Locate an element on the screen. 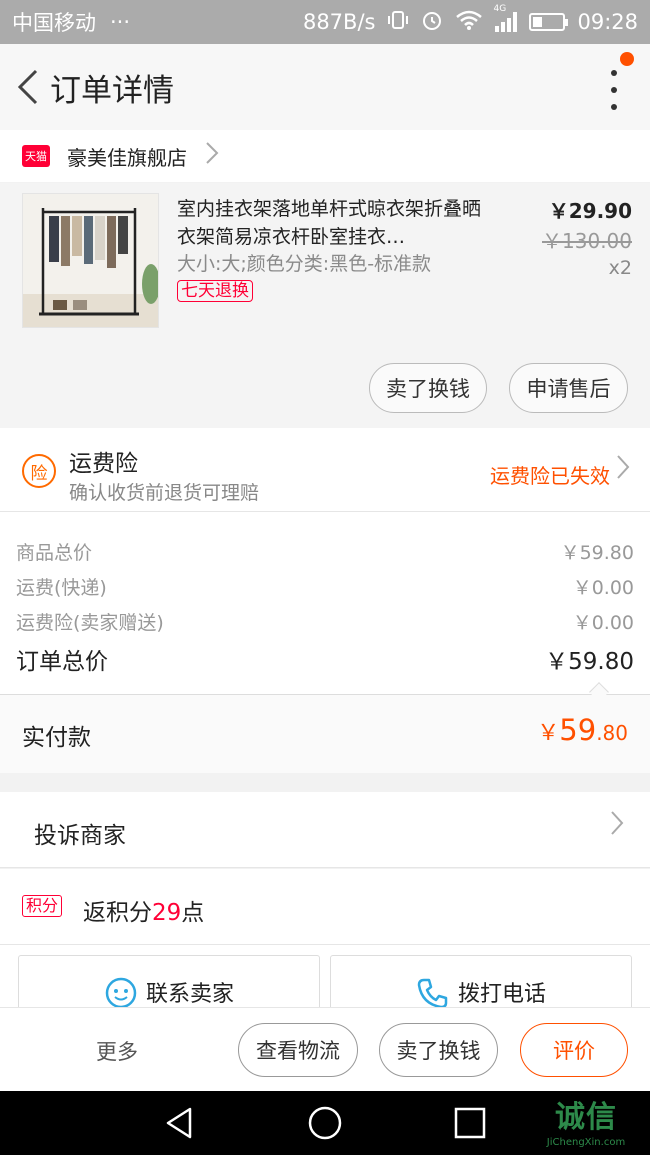 The width and height of the screenshot is (650, 1155). status-bar: 中国移动 ··· 887B/s 4G 09:28 is located at coordinates (325, 22).